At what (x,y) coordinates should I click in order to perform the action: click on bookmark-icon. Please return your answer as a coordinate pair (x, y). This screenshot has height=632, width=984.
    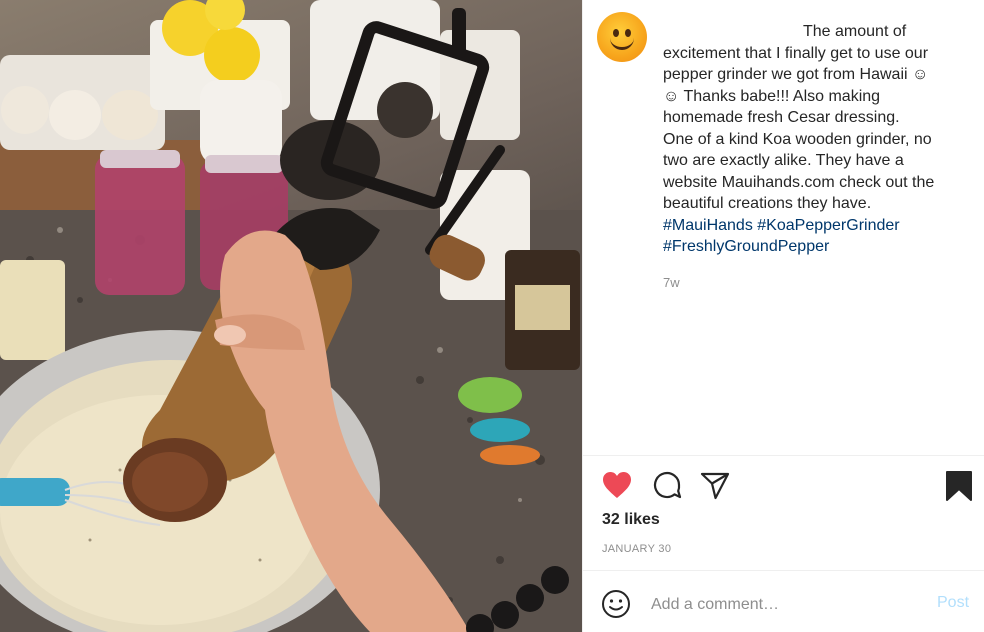
    Looking at the image, I should click on (959, 486).